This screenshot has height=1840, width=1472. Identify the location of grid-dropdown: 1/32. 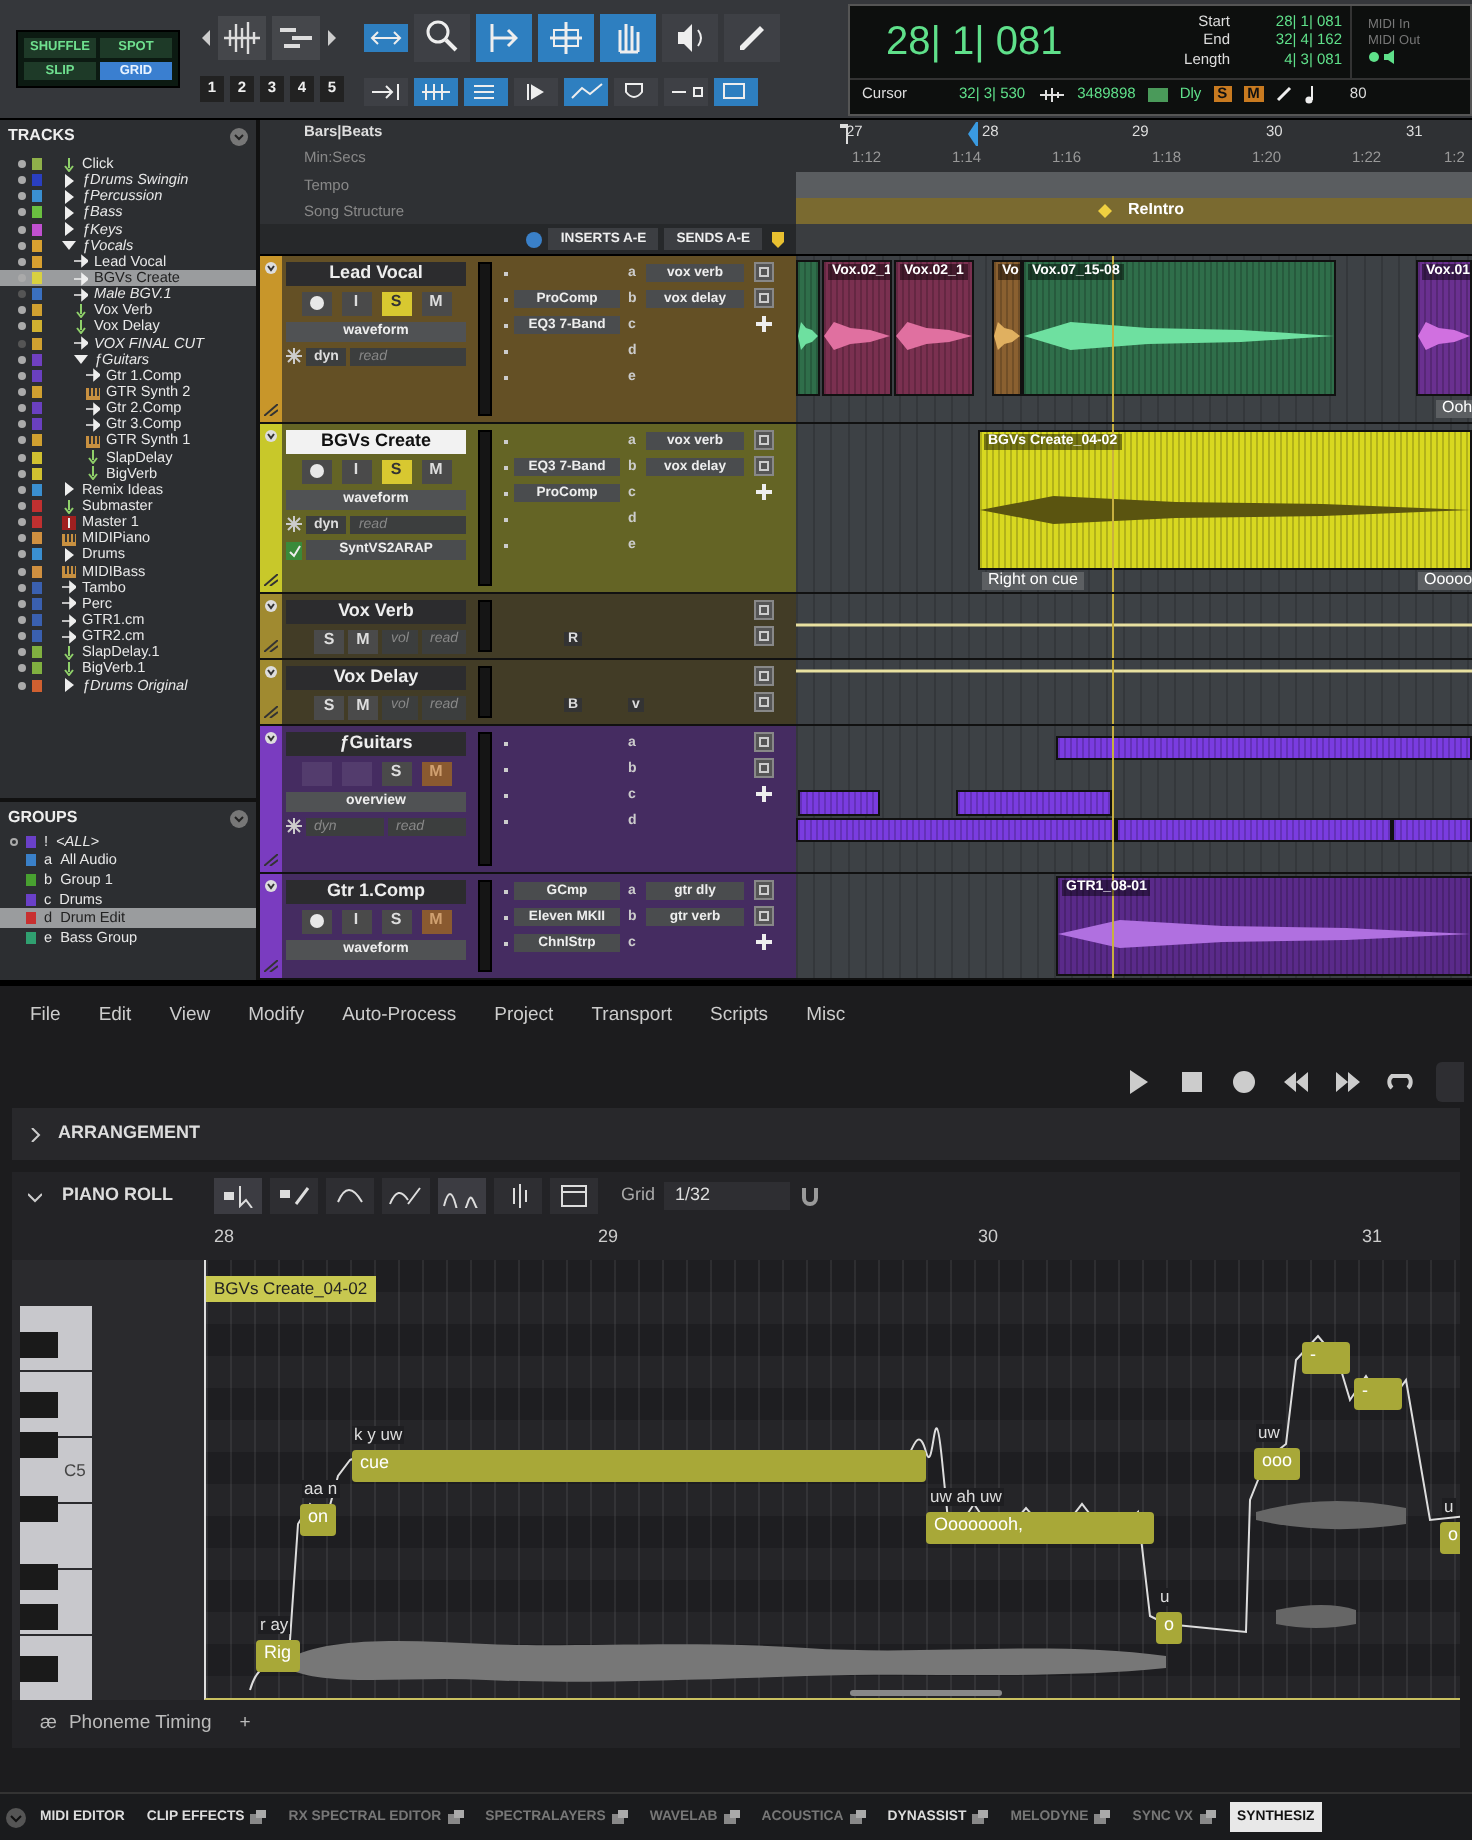
(727, 1196).